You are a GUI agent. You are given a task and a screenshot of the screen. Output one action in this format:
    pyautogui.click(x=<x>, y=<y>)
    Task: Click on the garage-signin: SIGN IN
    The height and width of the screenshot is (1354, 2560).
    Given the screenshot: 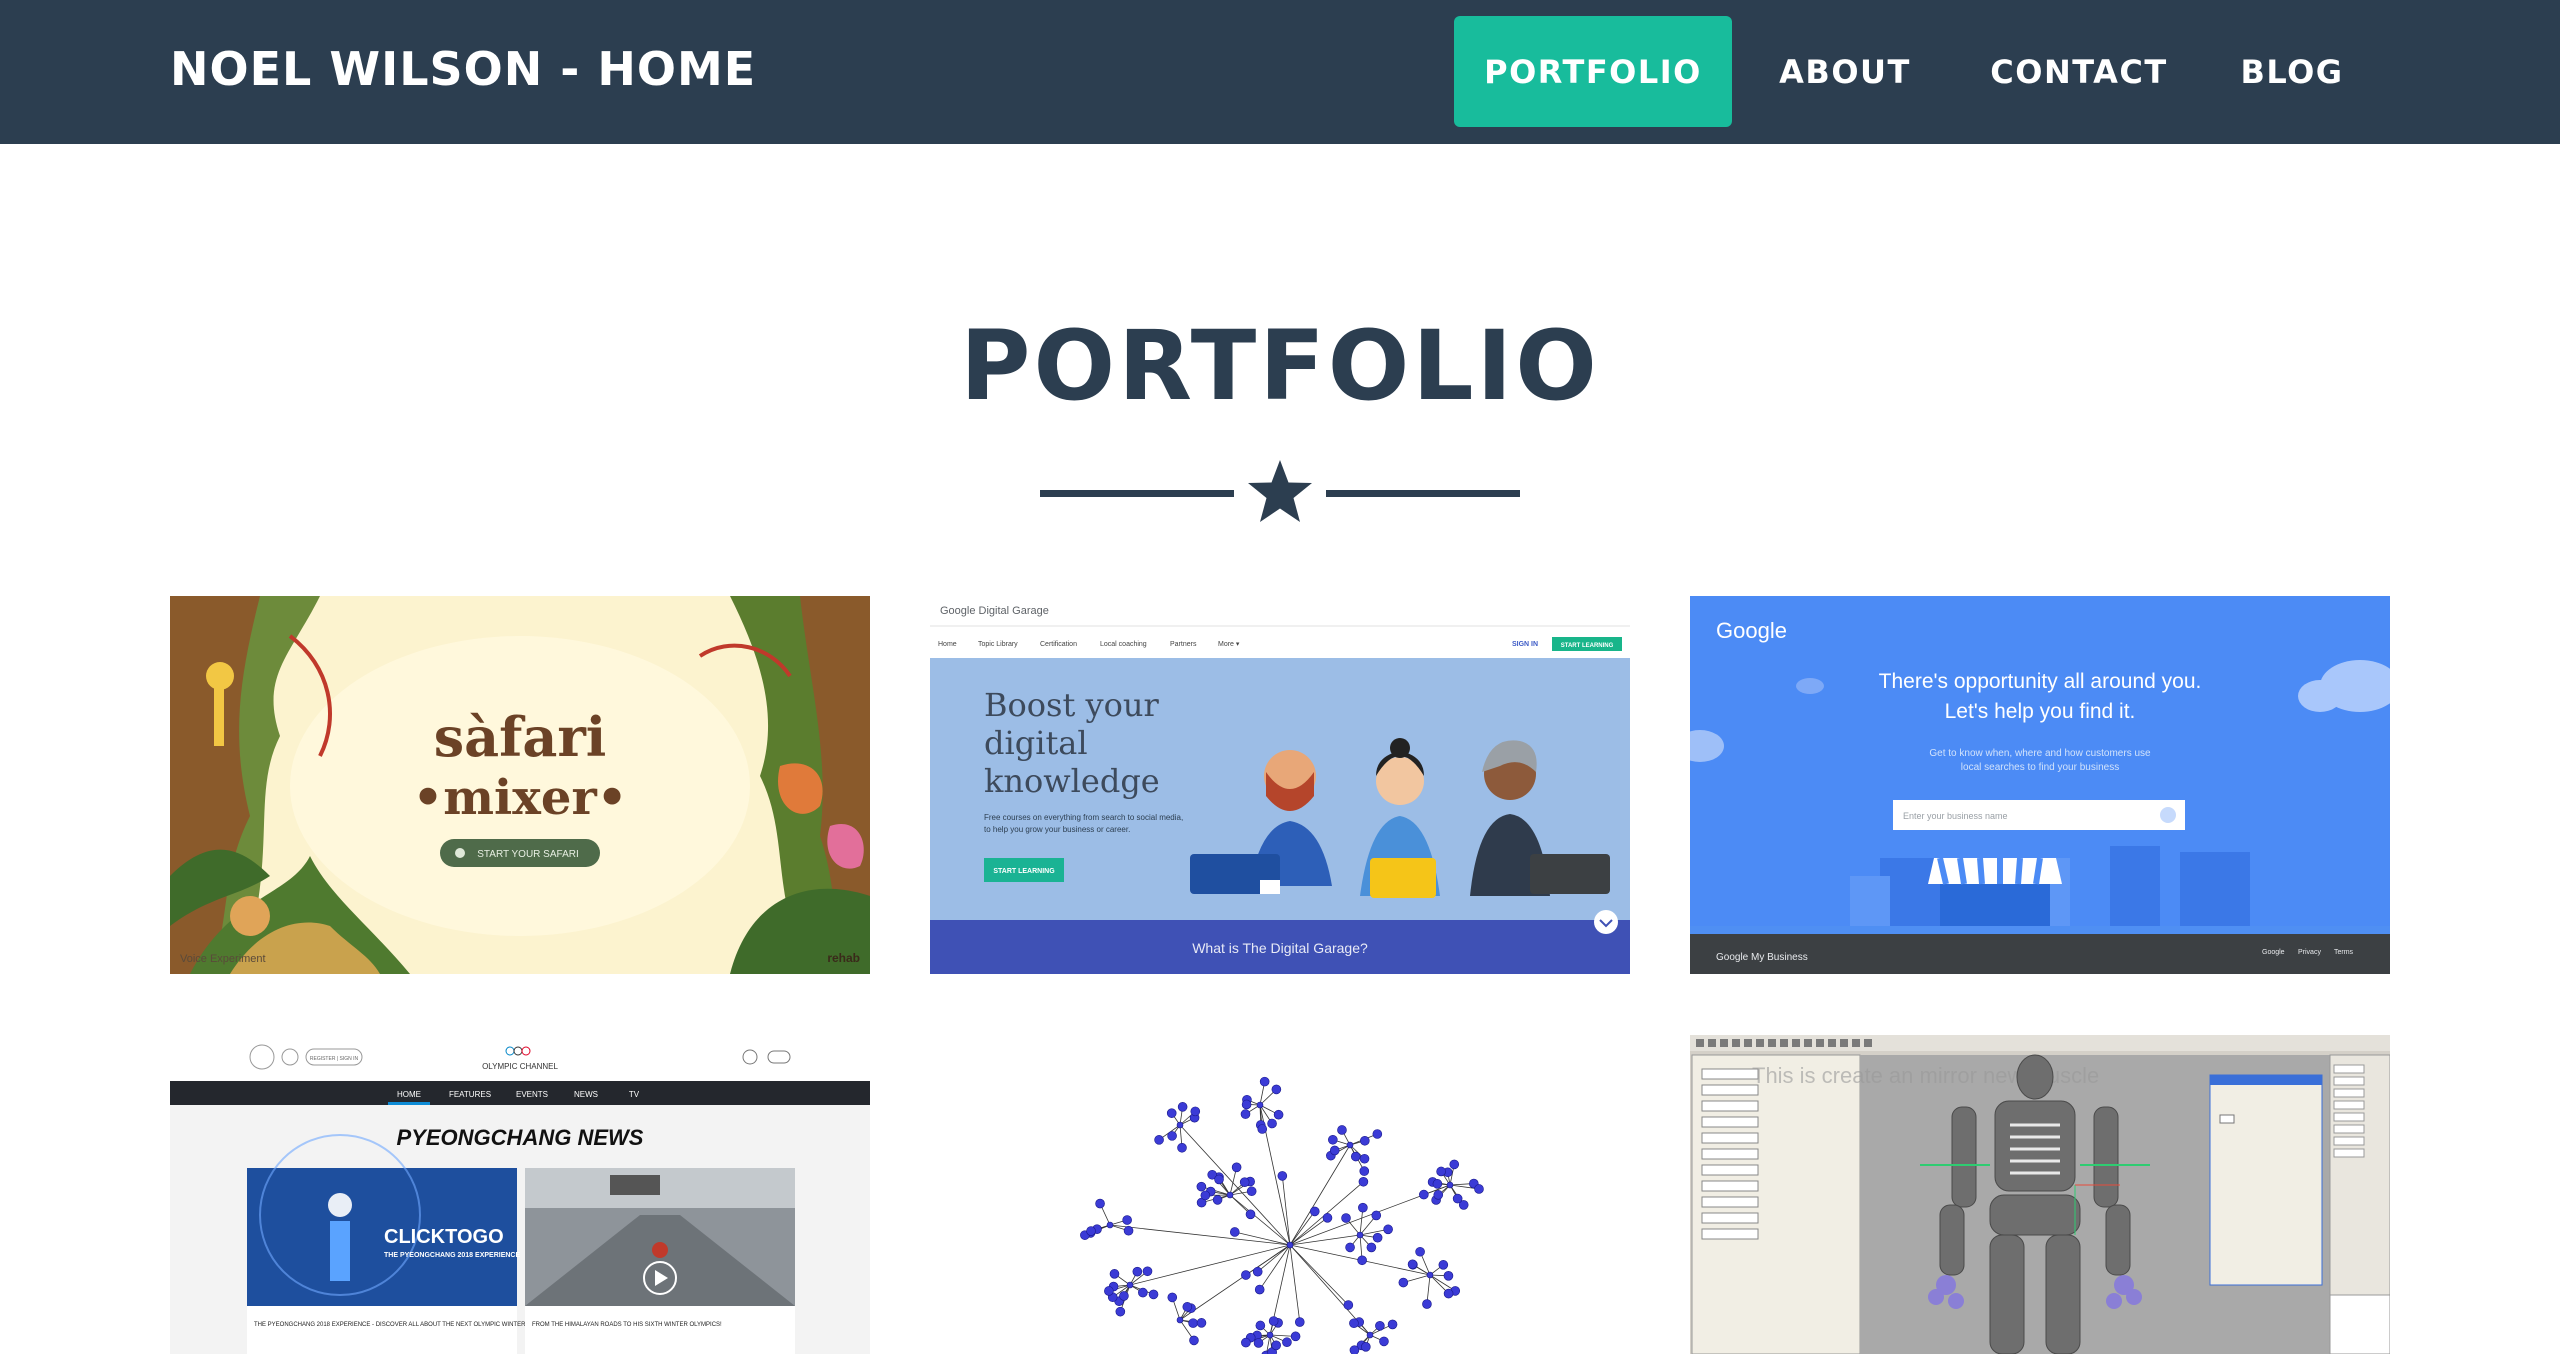 What is the action you would take?
    pyautogui.click(x=1525, y=644)
    